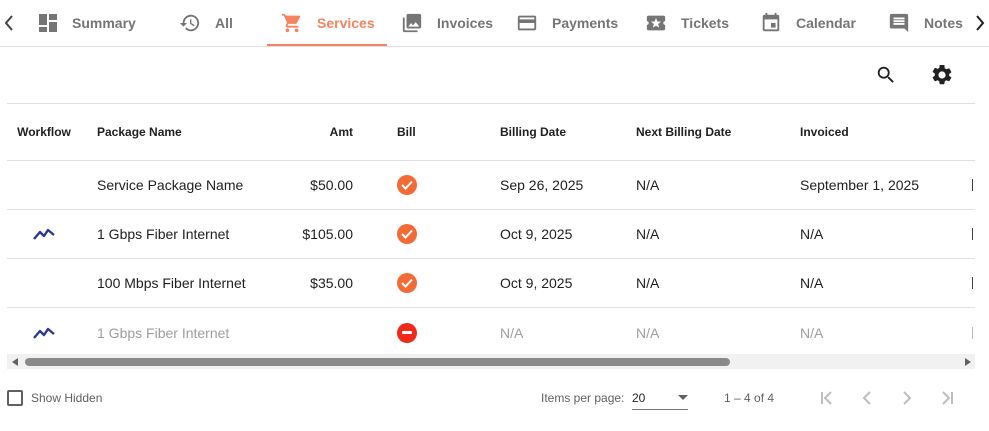 Image resolution: width=989 pixels, height=431 pixels. Describe the element at coordinates (527, 23) in the screenshot. I see `credit-card-icon` at that location.